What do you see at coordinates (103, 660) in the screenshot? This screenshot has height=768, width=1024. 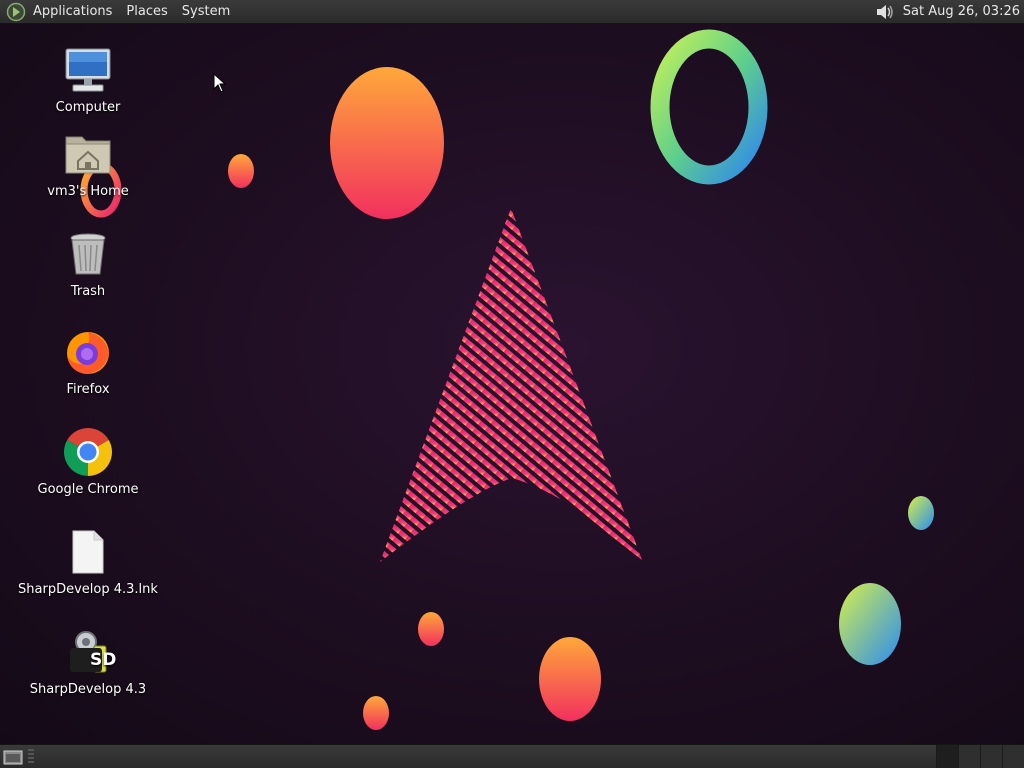 I see `sharpdevelop-glyph-text: SD` at bounding box center [103, 660].